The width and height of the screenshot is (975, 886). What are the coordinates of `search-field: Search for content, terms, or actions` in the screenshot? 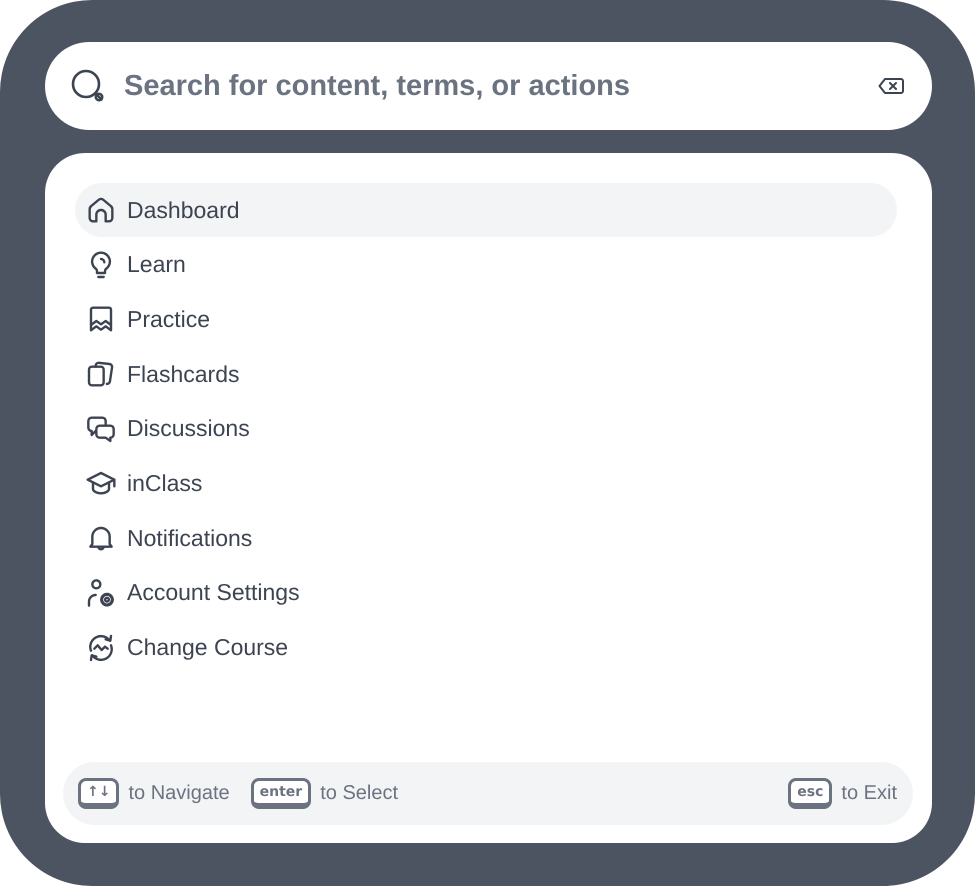 It's located at (488, 86).